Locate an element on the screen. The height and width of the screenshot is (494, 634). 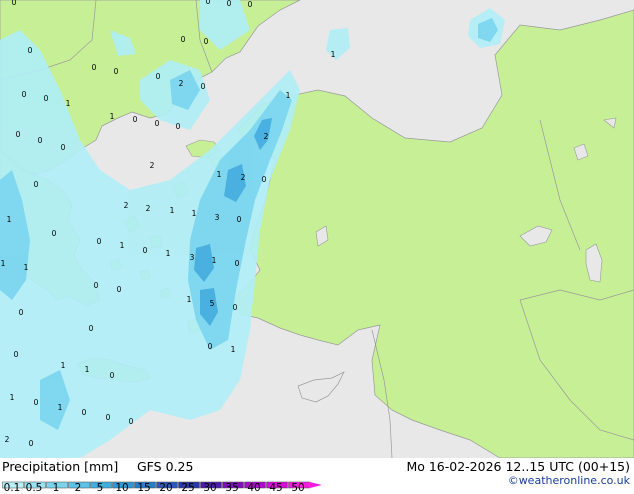
legend-title: Precipitation [mm] is located at coordinates (60, 466).